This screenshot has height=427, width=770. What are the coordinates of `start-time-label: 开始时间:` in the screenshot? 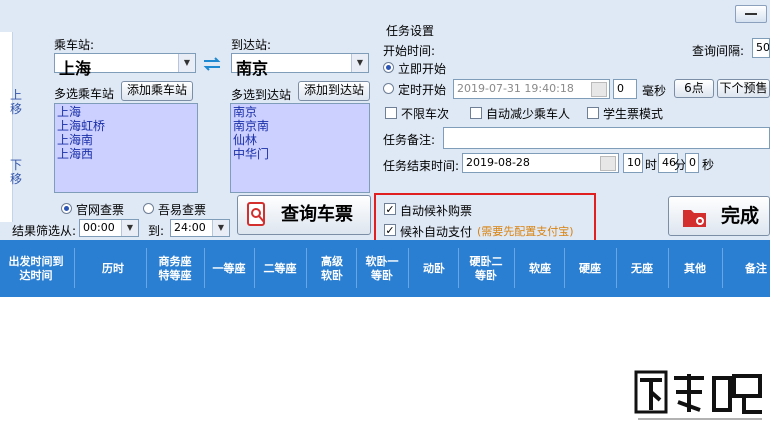 It's located at (409, 51).